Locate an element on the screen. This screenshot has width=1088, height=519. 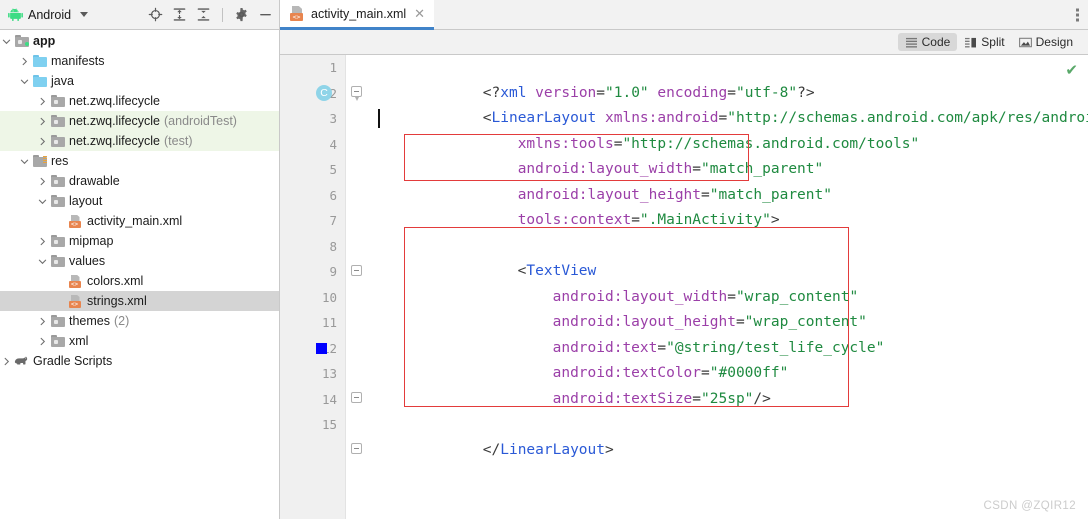
close-icon: ✕ is located at coordinates (419, 13).